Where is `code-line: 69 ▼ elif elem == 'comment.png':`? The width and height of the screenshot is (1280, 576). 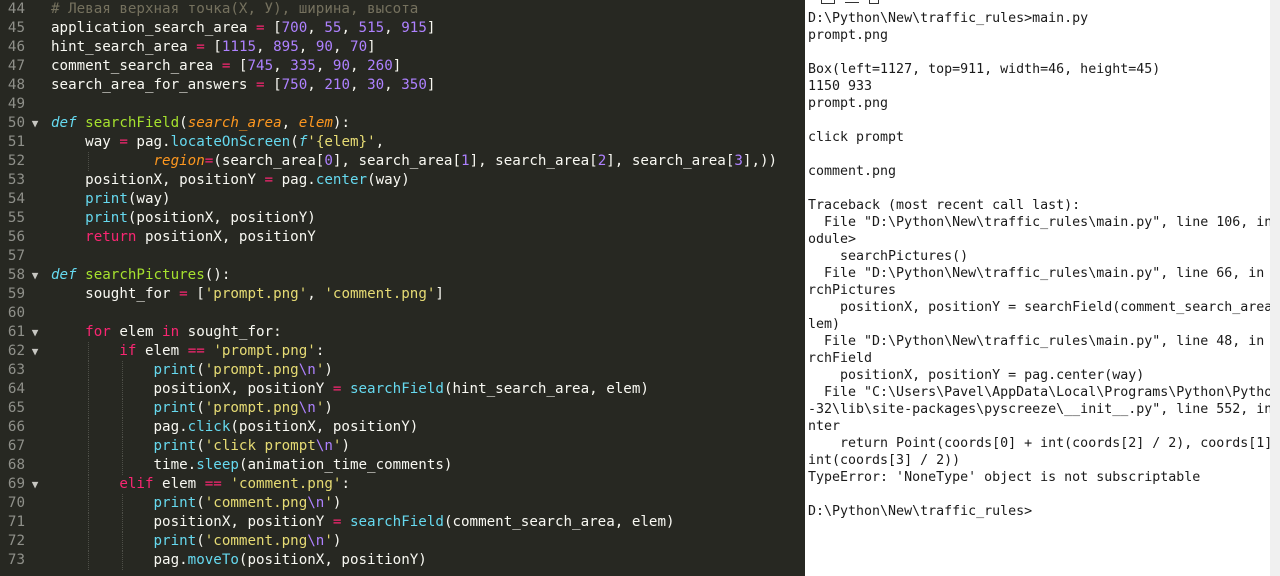
code-line: 69 ▼ elif elem == 'comment.png': is located at coordinates (404, 484).